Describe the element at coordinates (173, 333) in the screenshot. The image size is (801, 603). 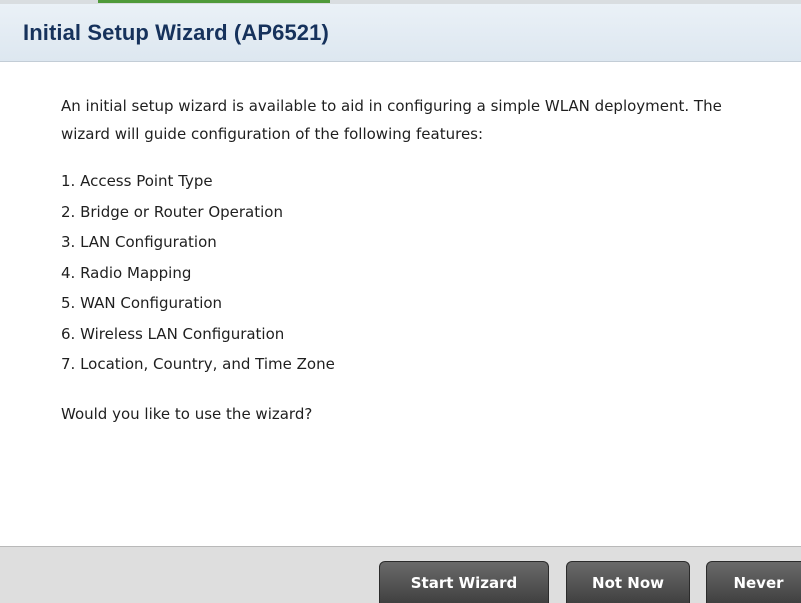
I see `feature-item: 6. Wireless LAN Configuration` at that location.